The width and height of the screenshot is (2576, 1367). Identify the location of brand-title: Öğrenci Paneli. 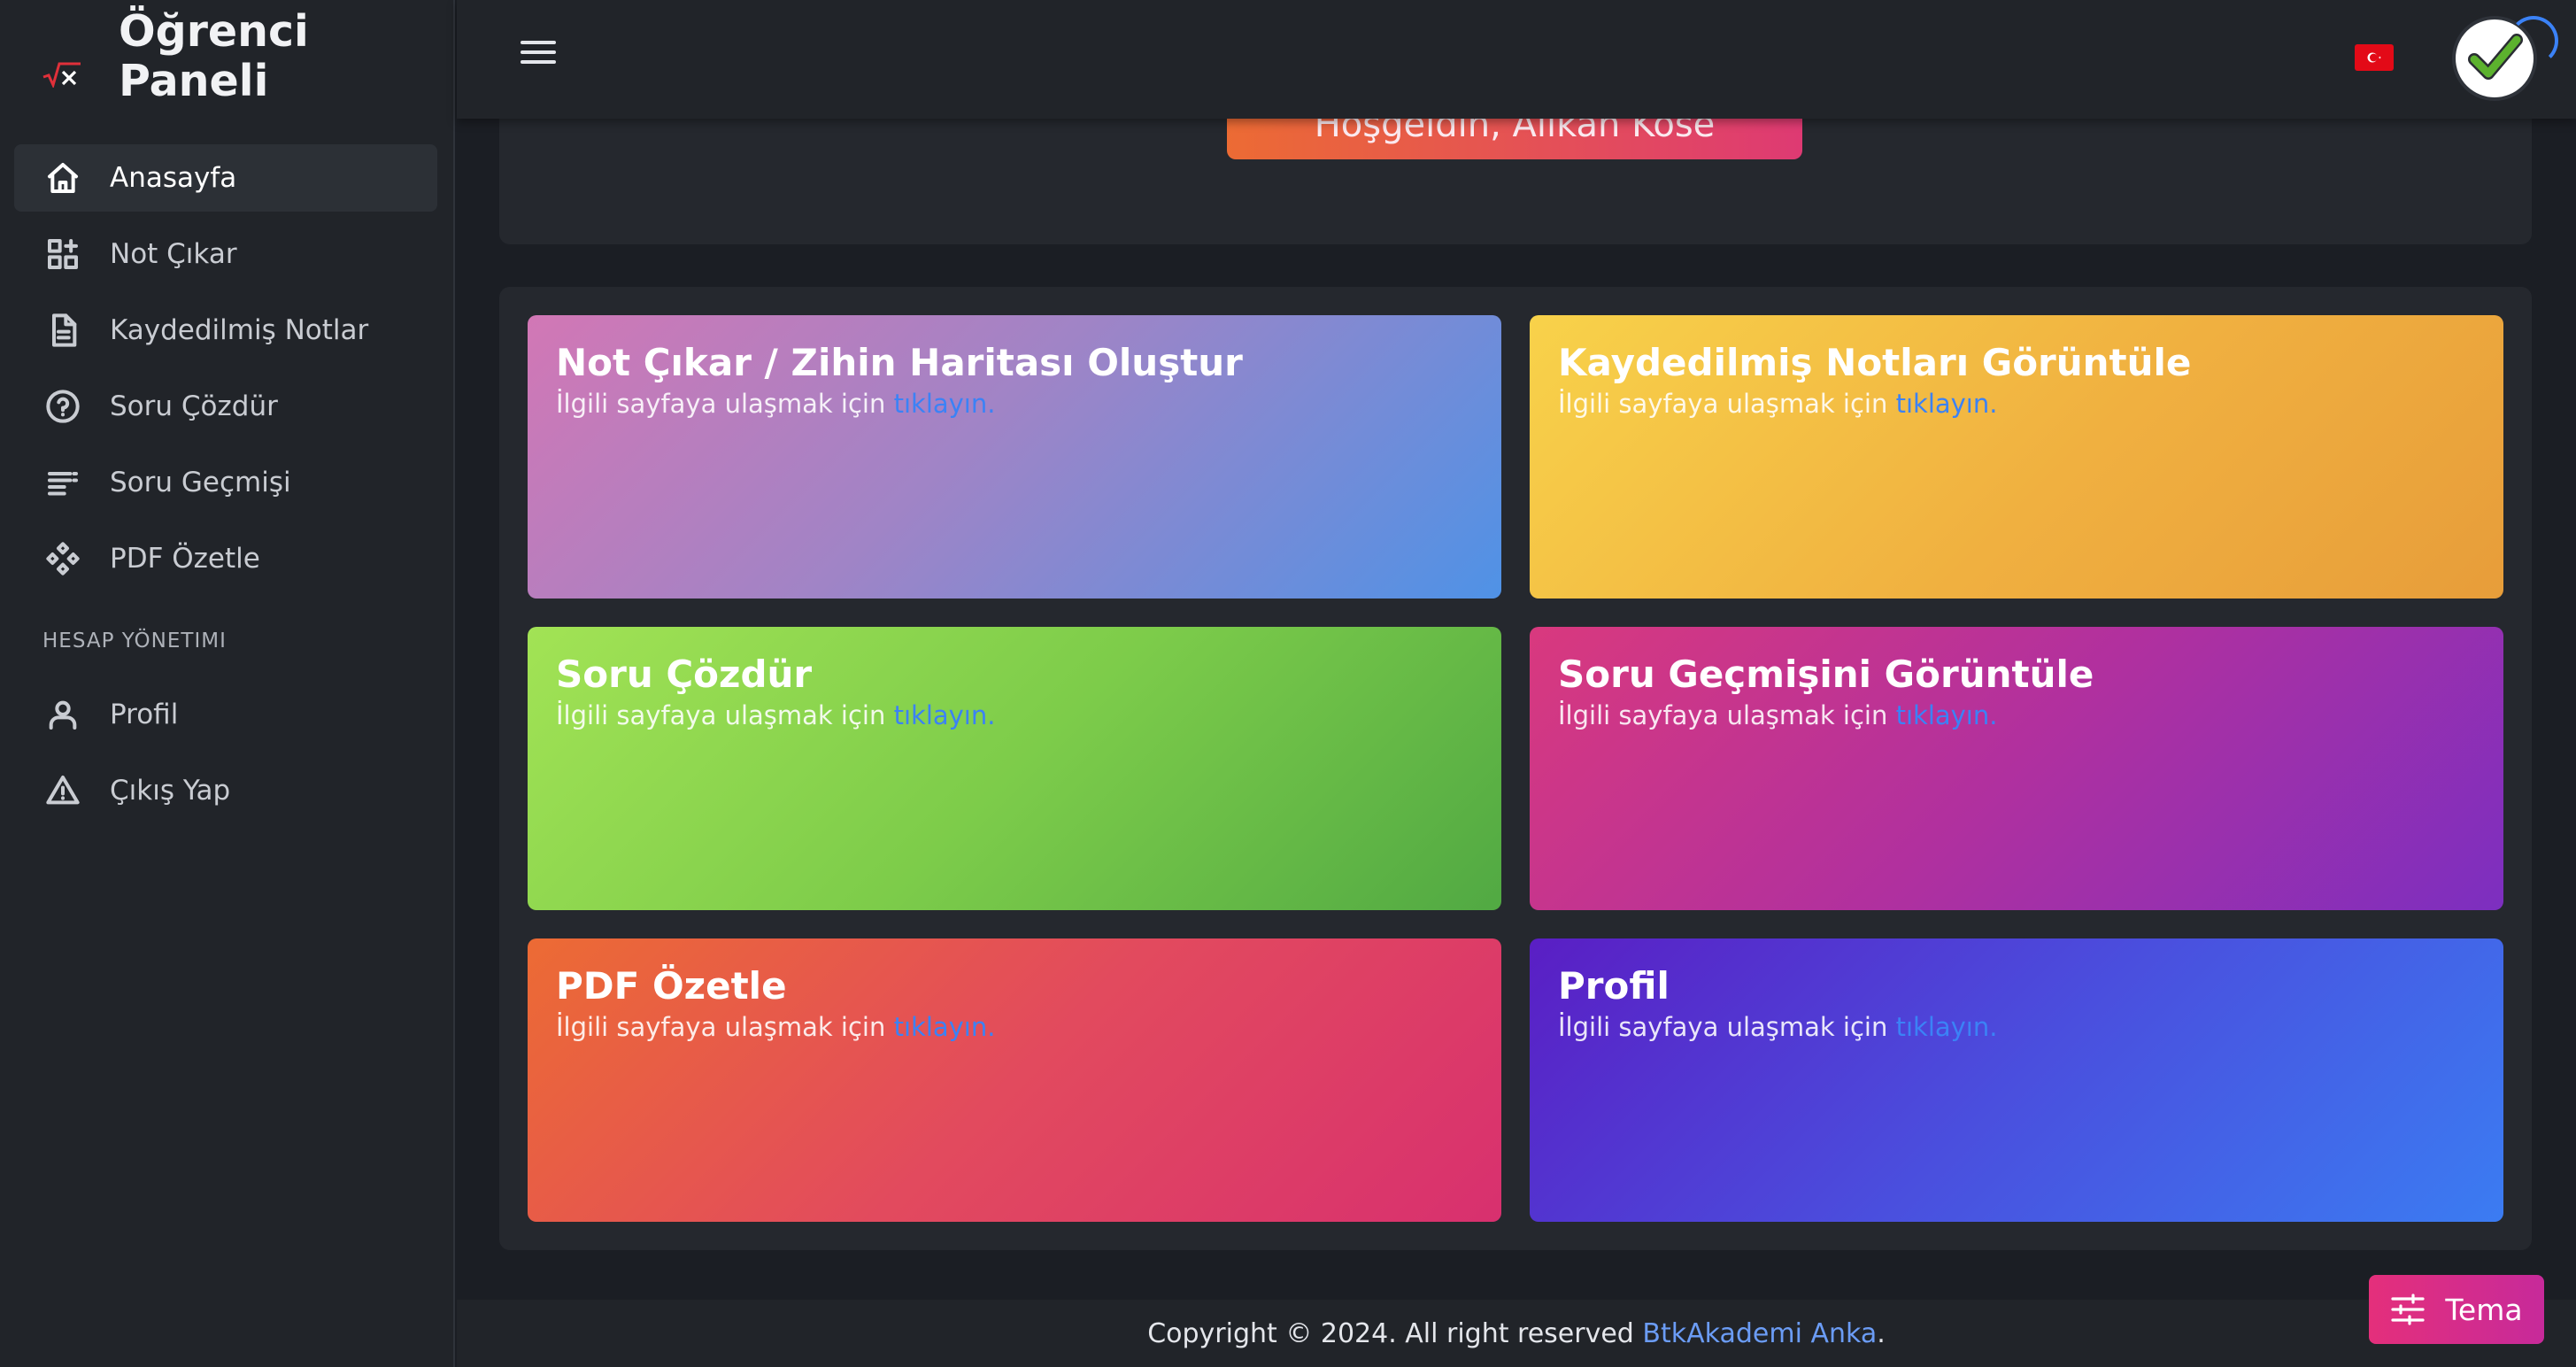
(234, 57).